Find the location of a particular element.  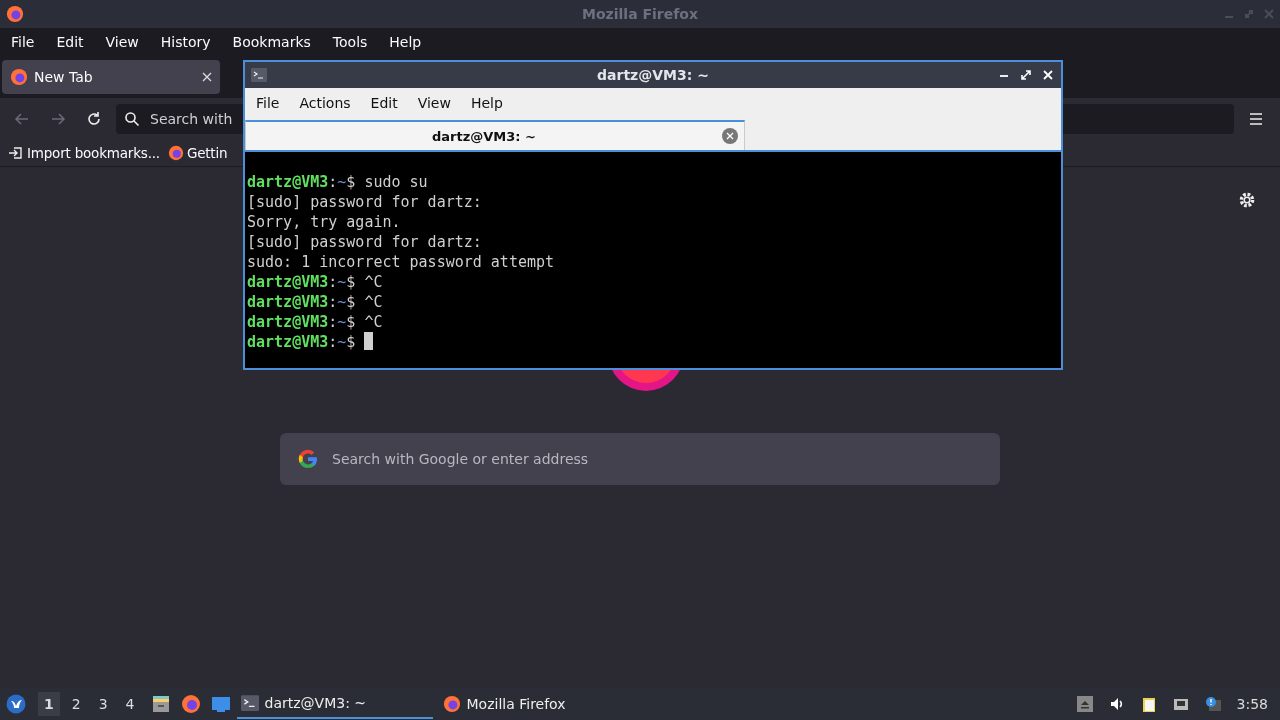

menu-icon is located at coordinates (1256, 119).